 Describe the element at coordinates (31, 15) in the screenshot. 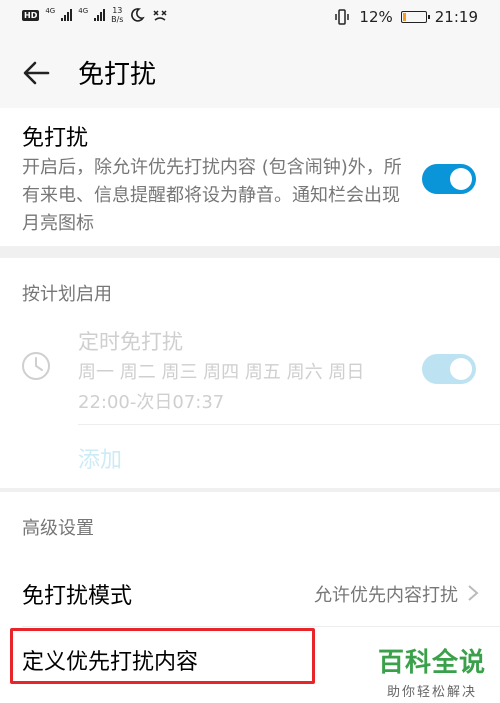

I see `hd-badge: HD` at that location.